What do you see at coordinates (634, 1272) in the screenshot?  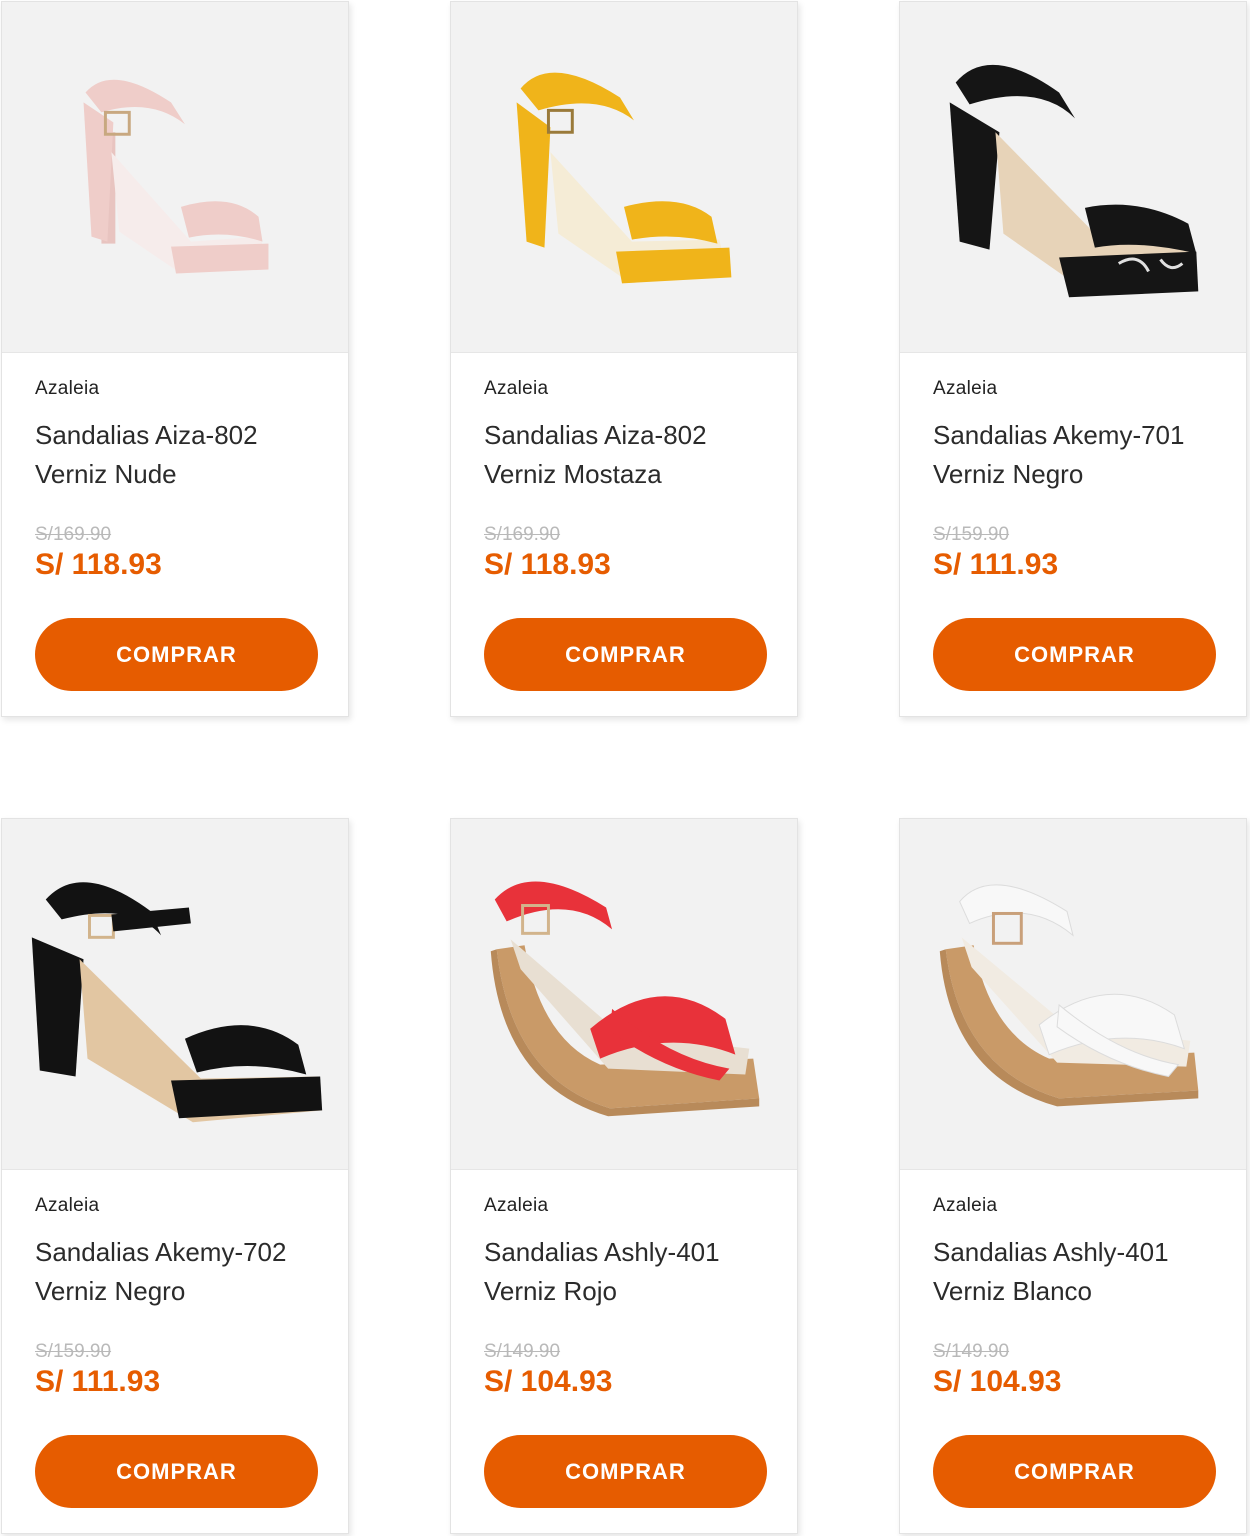 I see `product-name: Sandalias Ashly-401 Verniz Rojo` at bounding box center [634, 1272].